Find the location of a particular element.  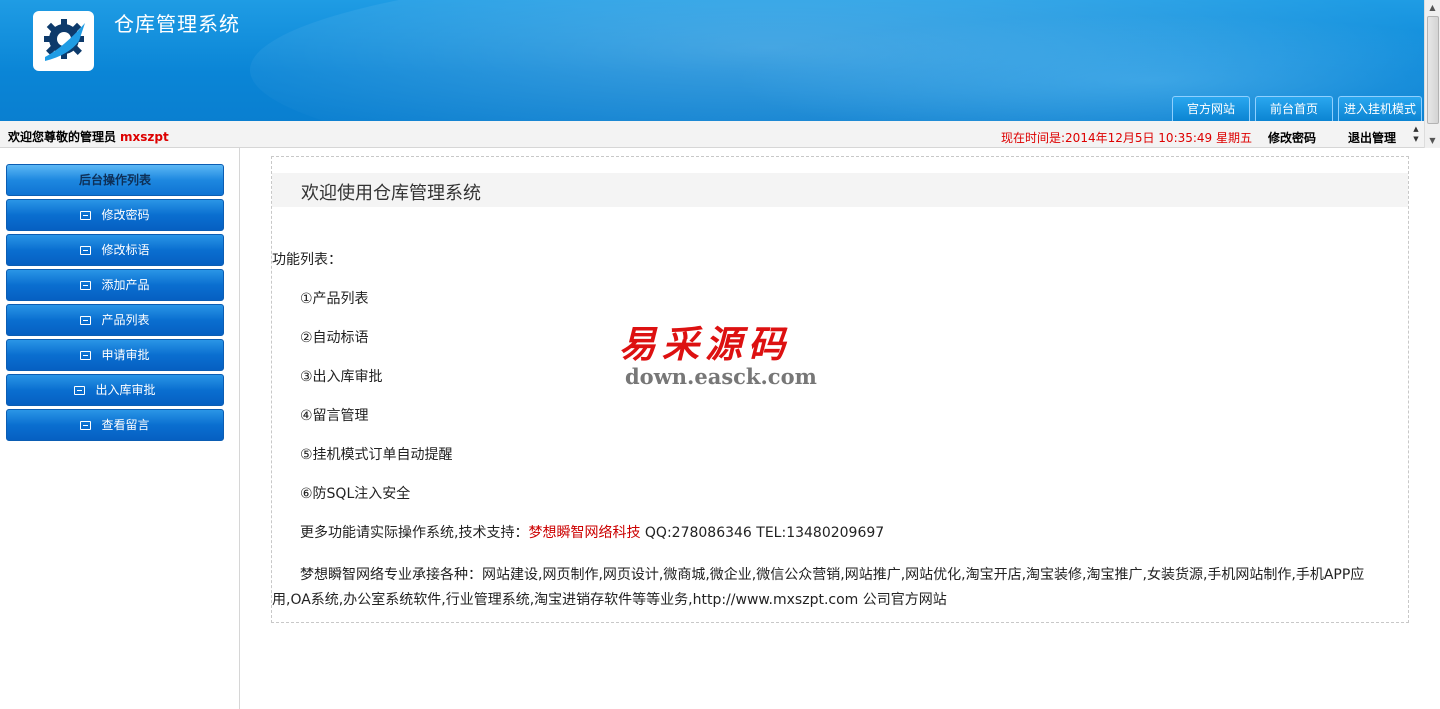

scroll-up-arrow-icon: ▲ is located at coordinates (1432, 7).